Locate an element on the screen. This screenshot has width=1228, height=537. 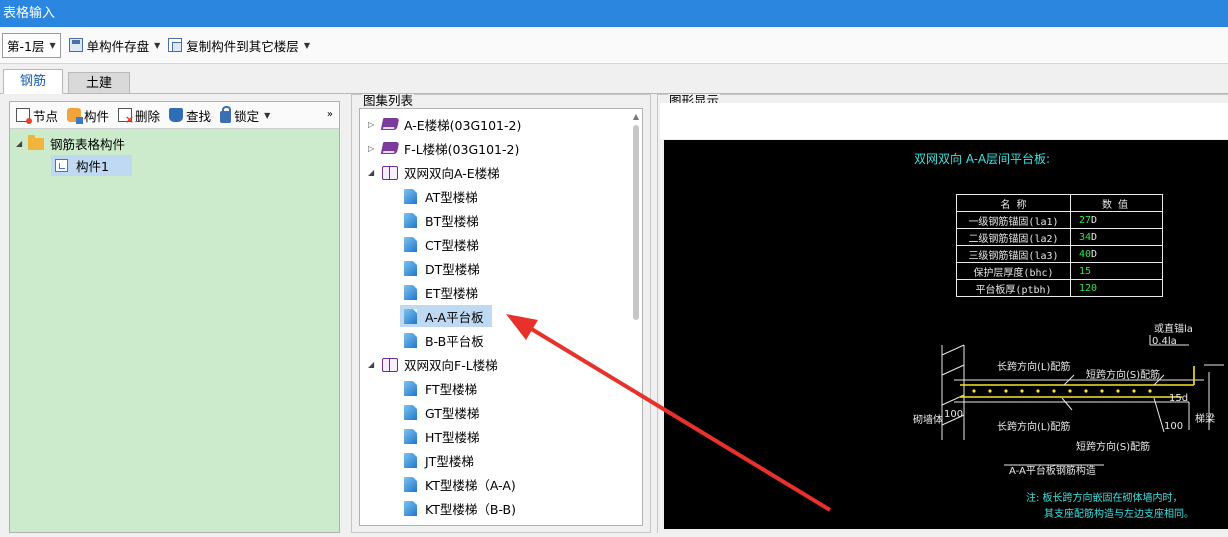
component-tree: ◢ 钢筋表格构件 构件1 is located at coordinates (174, 152).